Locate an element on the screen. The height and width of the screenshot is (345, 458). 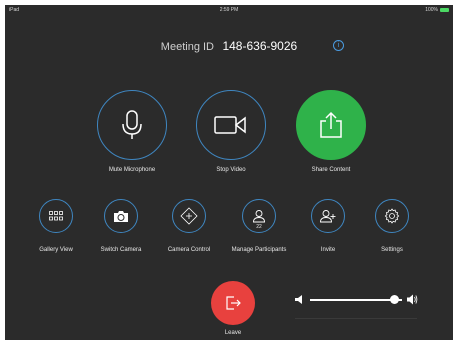
volume-divider is located at coordinates (356, 318).